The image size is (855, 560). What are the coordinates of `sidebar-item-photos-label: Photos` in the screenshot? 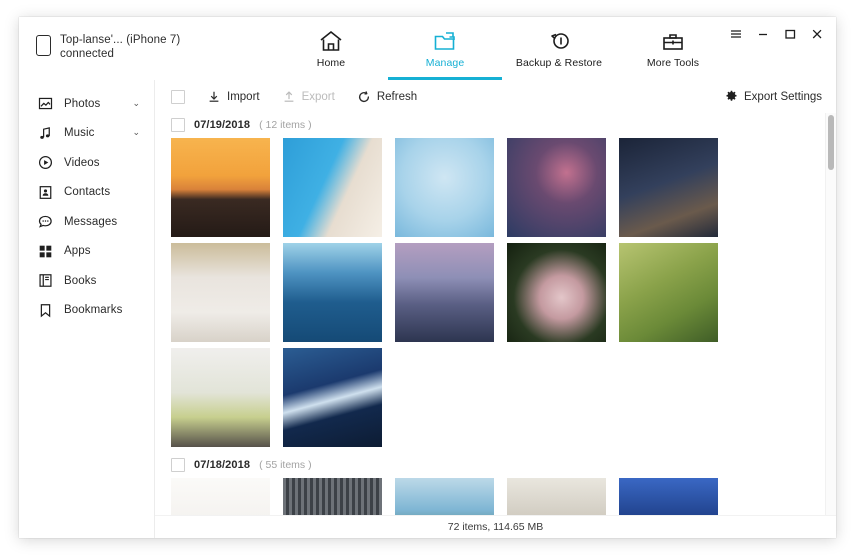 It's located at (82, 103).